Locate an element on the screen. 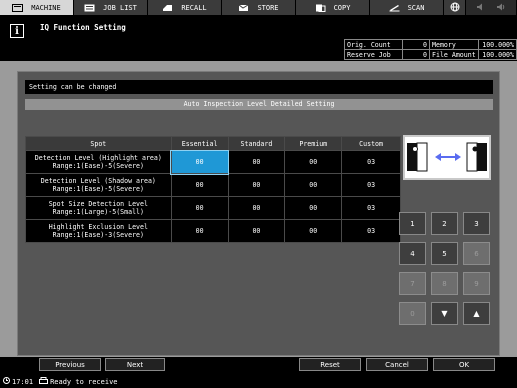  clock-icon is located at coordinates (6, 381).